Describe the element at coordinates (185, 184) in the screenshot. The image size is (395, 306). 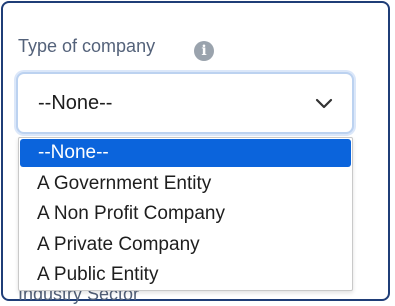
I see `option-government-entity: A Government Entity` at that location.